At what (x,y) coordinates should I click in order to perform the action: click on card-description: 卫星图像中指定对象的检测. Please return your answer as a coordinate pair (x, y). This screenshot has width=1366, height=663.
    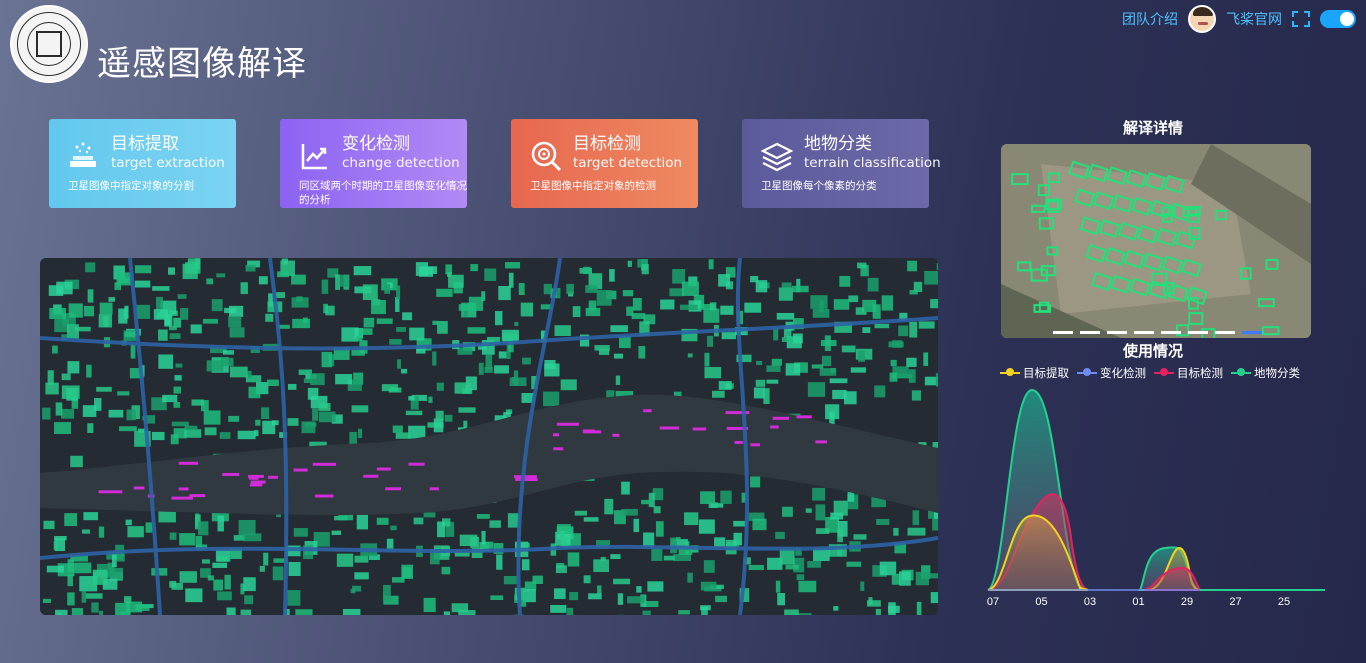
    Looking at the image, I should click on (593, 186).